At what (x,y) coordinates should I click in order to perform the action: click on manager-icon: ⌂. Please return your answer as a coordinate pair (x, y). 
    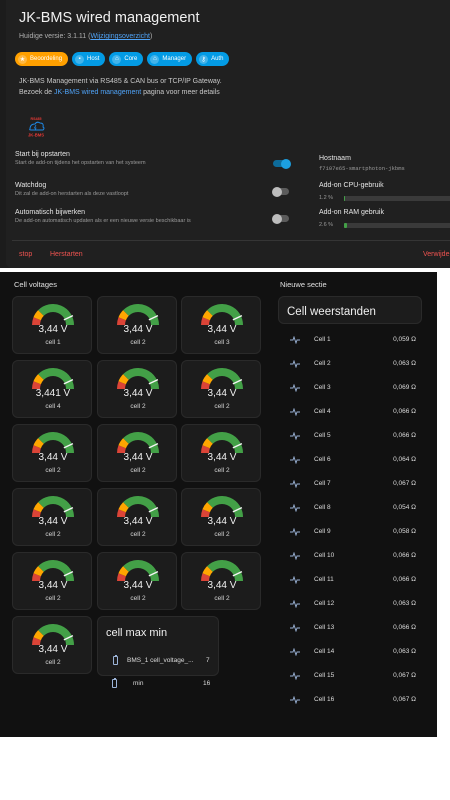
    Looking at the image, I should click on (155, 59).